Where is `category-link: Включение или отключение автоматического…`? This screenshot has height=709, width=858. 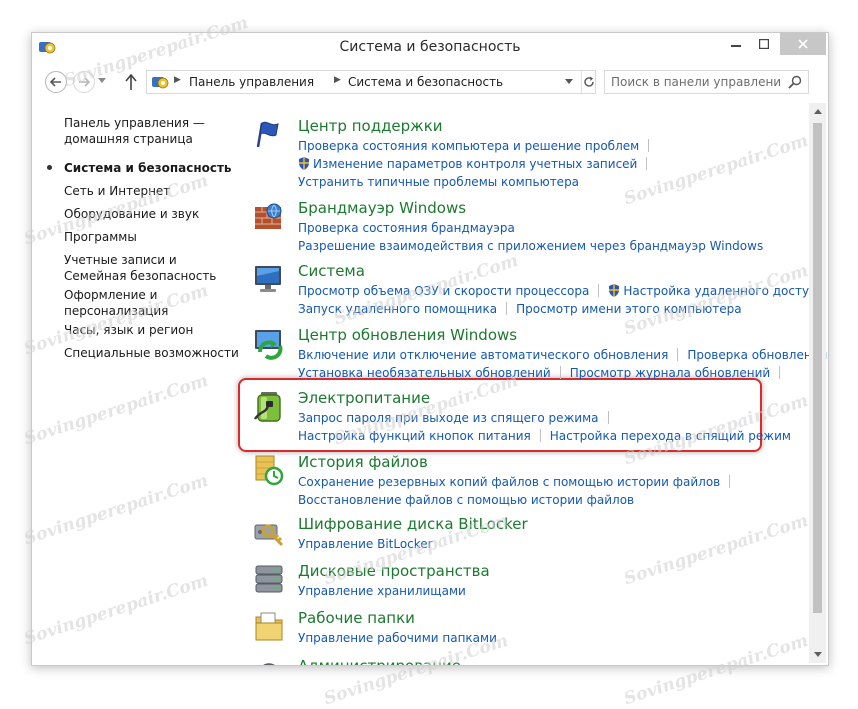 category-link: Включение или отключение автоматического… is located at coordinates (483, 355).